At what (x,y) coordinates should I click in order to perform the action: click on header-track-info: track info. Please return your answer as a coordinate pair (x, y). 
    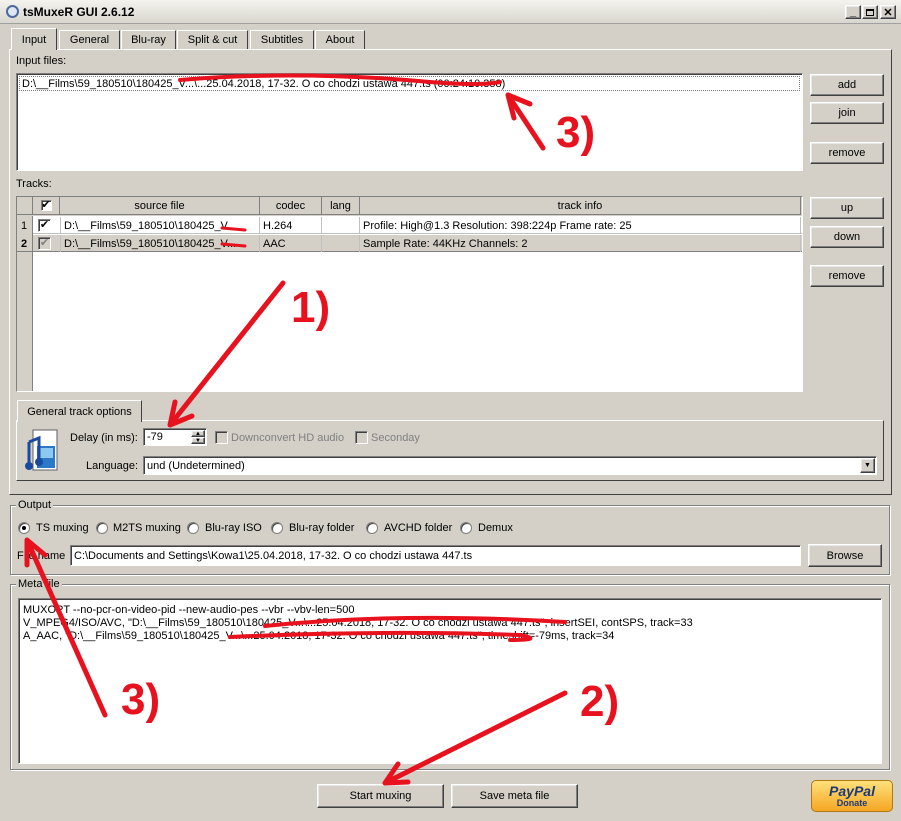
    Looking at the image, I should click on (580, 206).